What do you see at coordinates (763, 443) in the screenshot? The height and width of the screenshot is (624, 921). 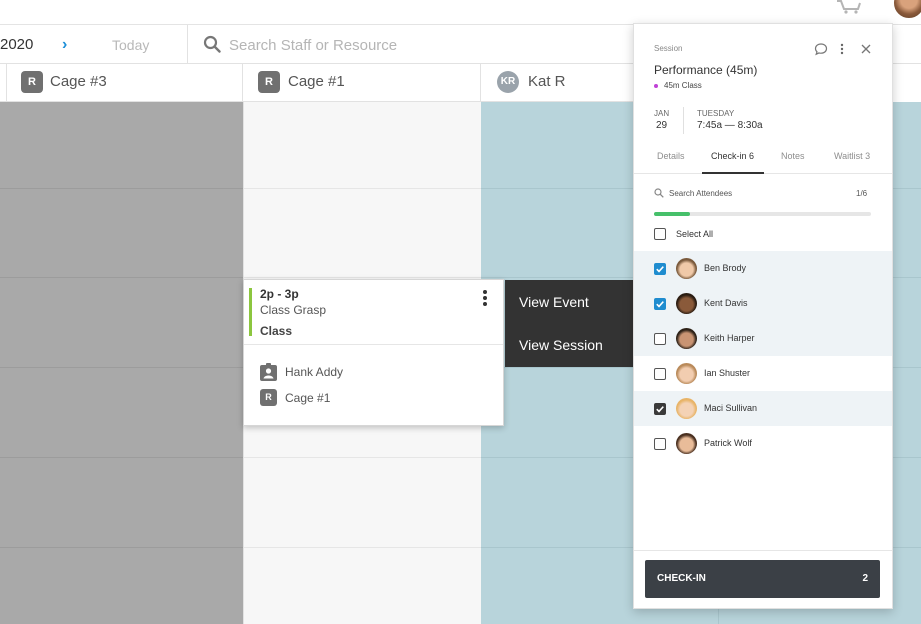 I see `attendee-row: Patrick Wolf` at bounding box center [763, 443].